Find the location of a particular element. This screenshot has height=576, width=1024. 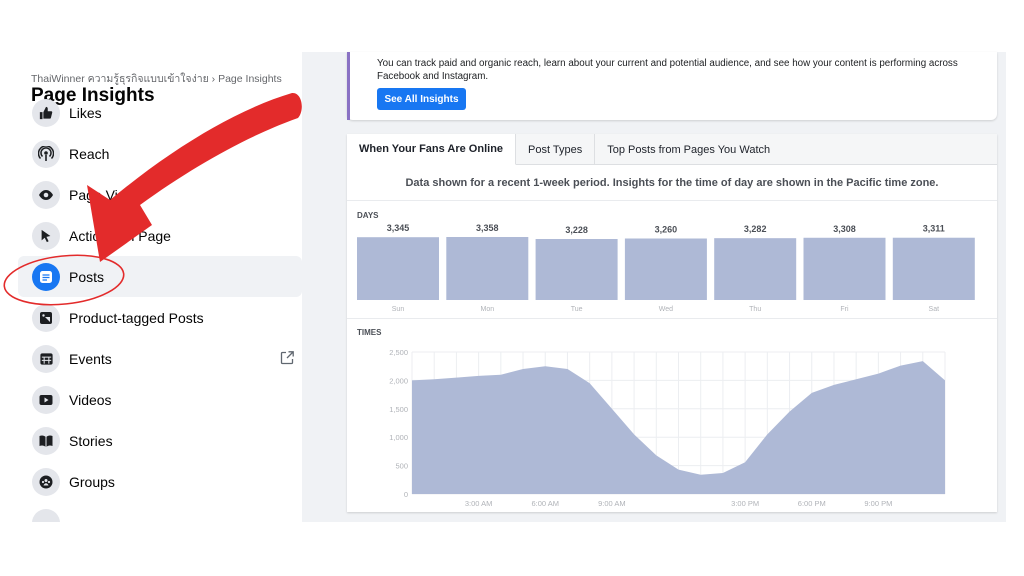

y-tick-label: 2,000 is located at coordinates (398, 380).